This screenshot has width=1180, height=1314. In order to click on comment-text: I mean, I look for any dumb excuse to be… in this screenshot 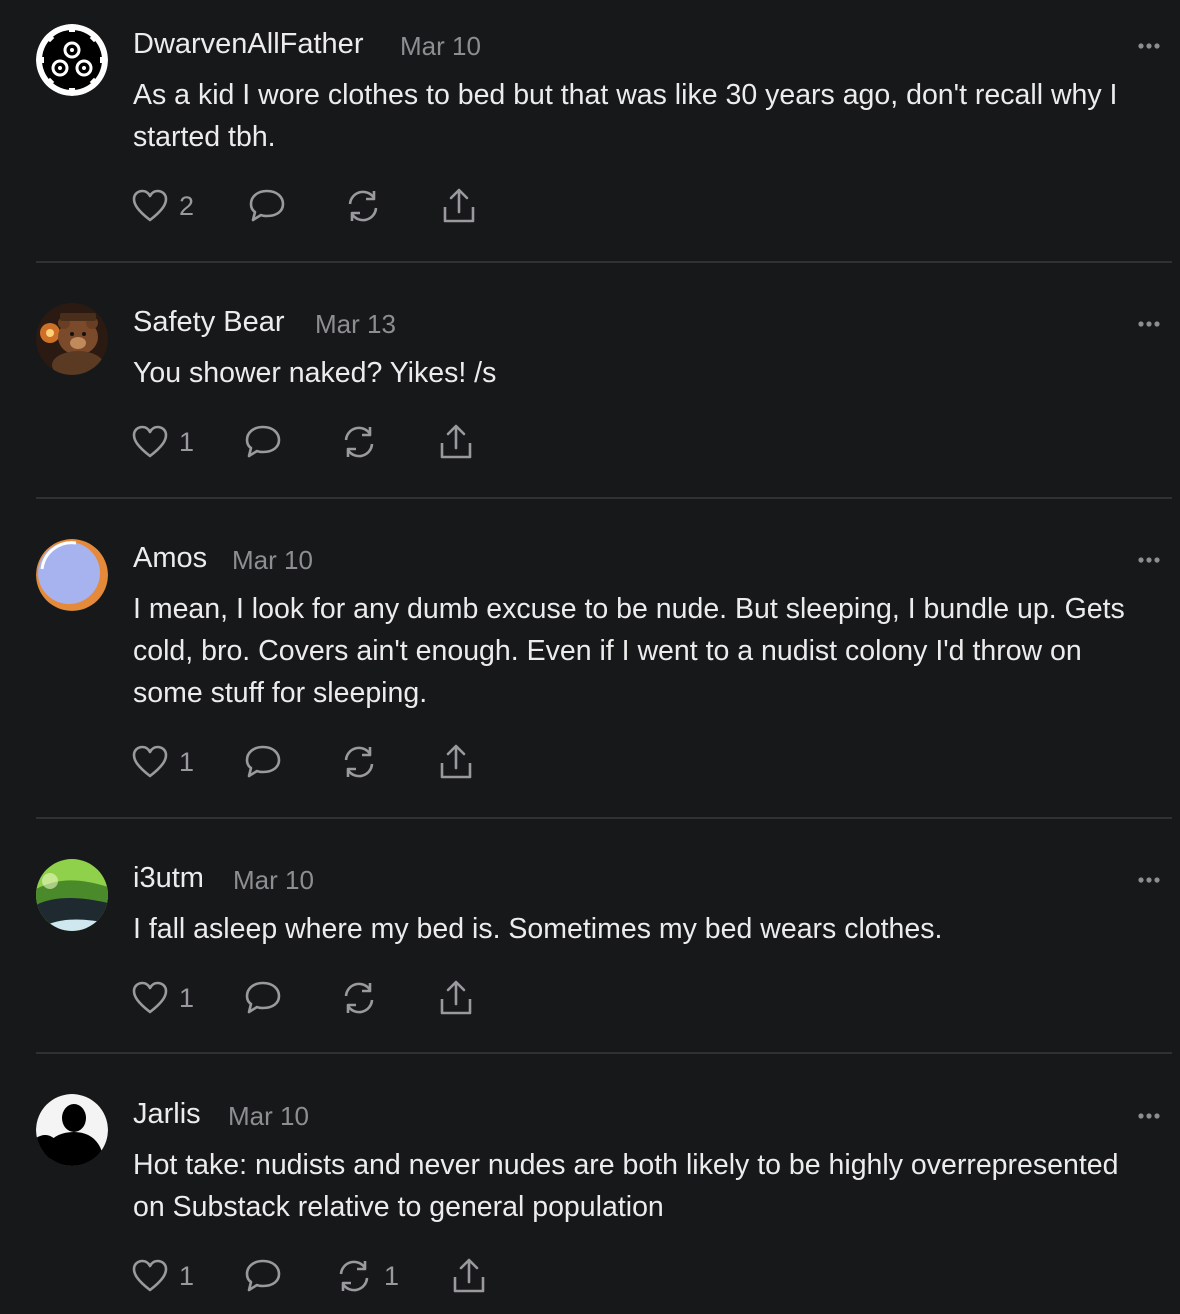, I will do `click(629, 651)`.